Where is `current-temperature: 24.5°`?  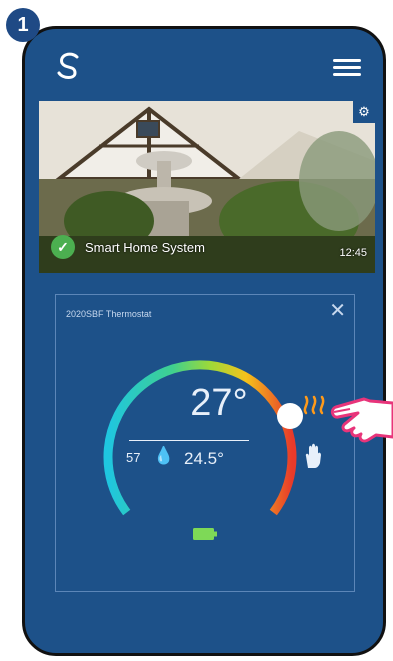
current-temperature: 24.5° is located at coordinates (204, 458).